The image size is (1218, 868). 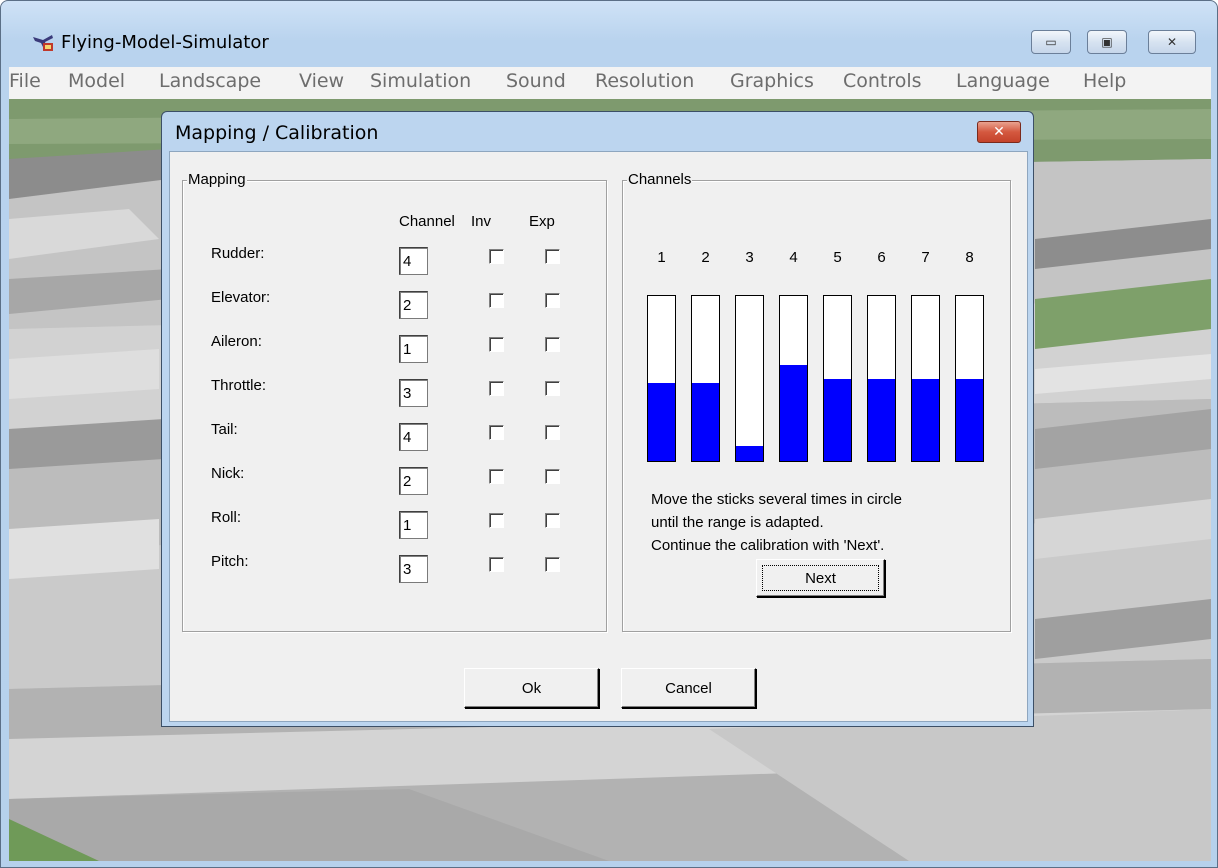 What do you see at coordinates (768, 545) in the screenshot?
I see `instruction-line-3: Continue the calibration with 'Next'.` at bounding box center [768, 545].